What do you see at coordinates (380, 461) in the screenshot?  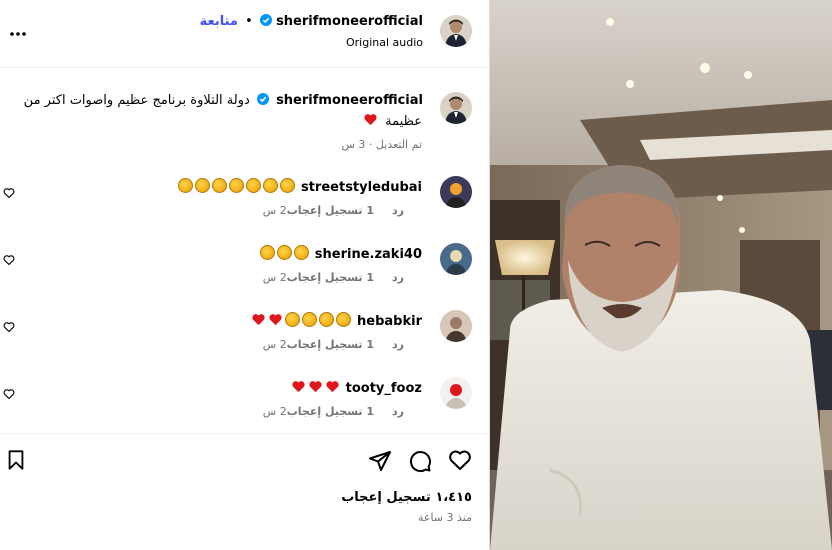 I see `share-send-icon` at bounding box center [380, 461].